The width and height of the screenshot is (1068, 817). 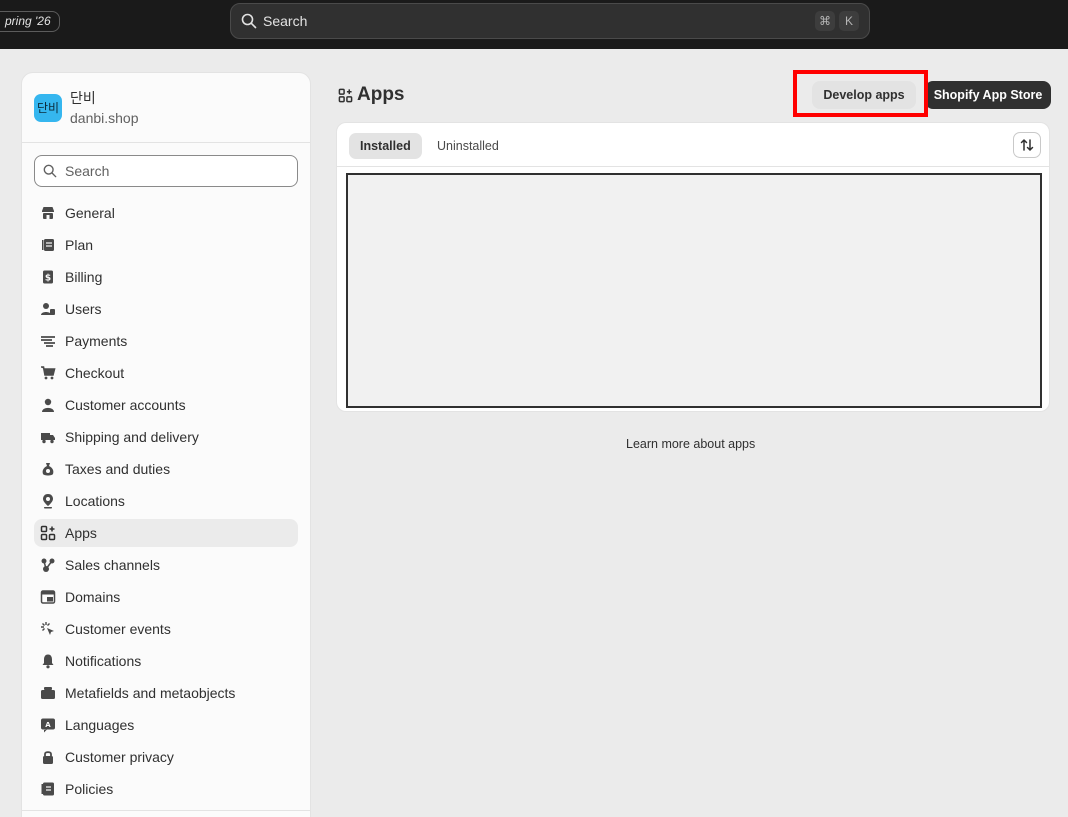 I want to click on sidebar-item-label: Sales channels, so click(x=112, y=565).